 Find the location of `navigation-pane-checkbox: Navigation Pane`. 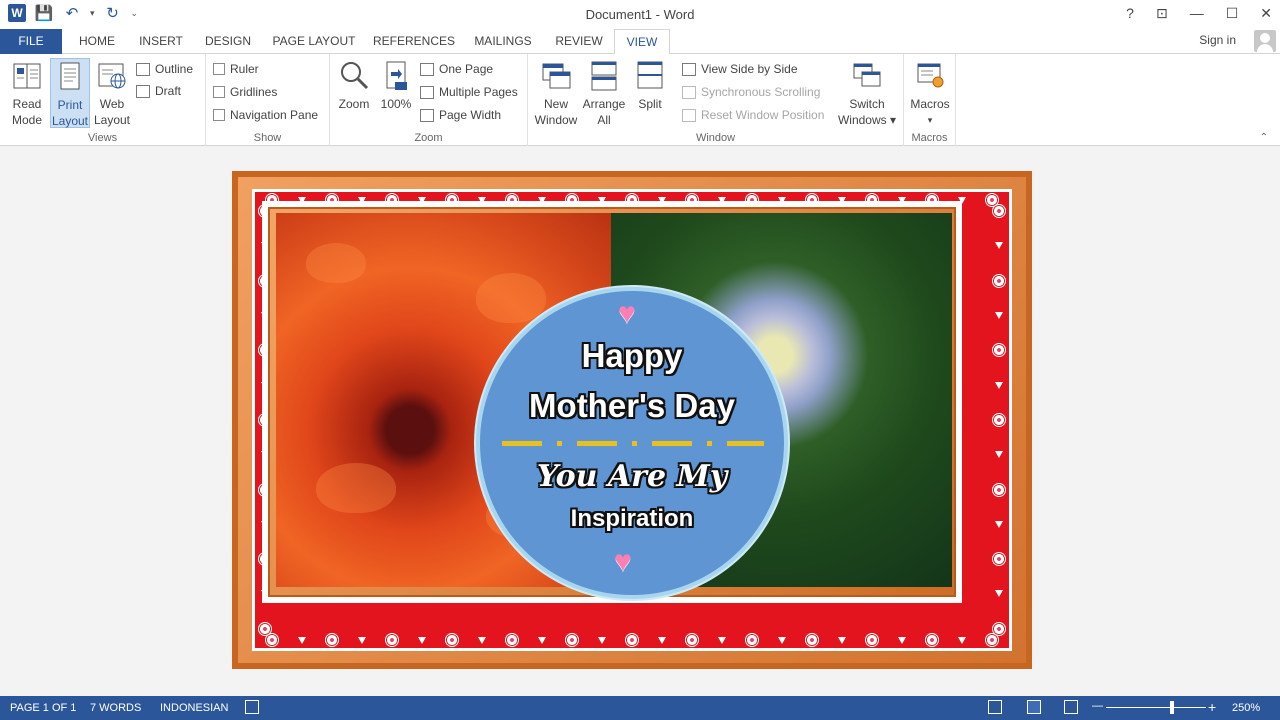

navigation-pane-checkbox: Navigation Pane is located at coordinates (265, 115).